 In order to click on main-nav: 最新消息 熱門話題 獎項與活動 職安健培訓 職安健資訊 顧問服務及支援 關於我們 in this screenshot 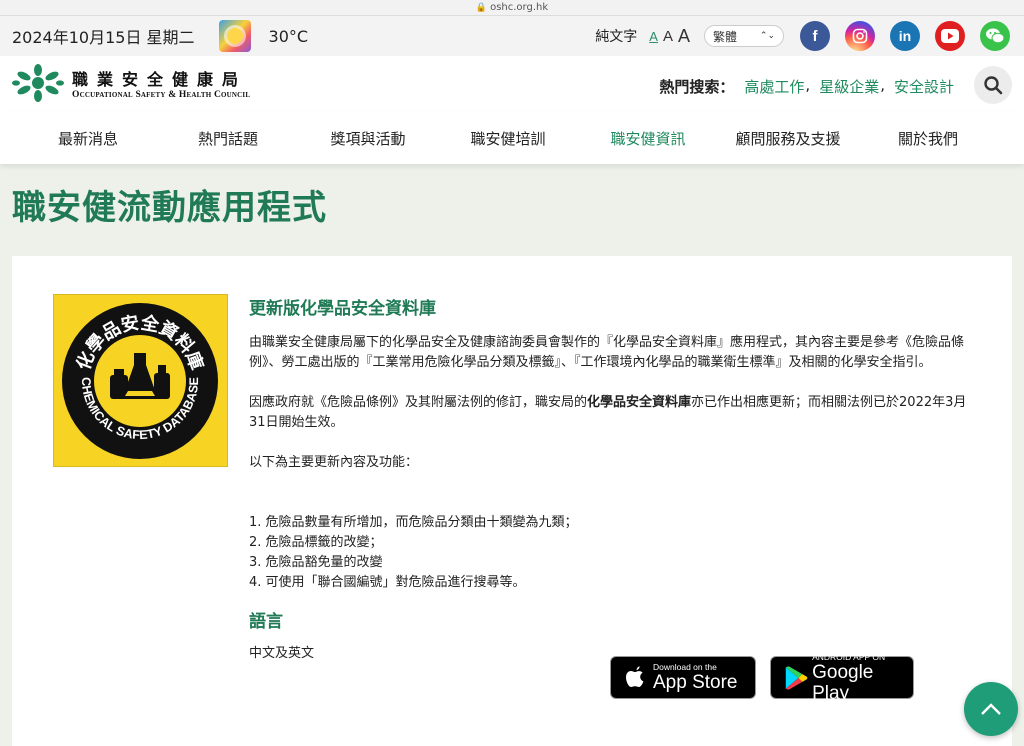, I will do `click(512, 138)`.